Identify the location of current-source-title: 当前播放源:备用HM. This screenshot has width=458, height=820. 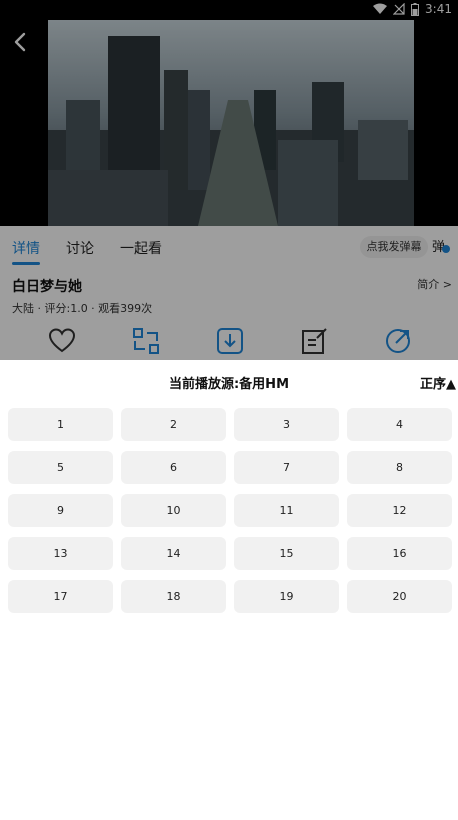
(228, 384).